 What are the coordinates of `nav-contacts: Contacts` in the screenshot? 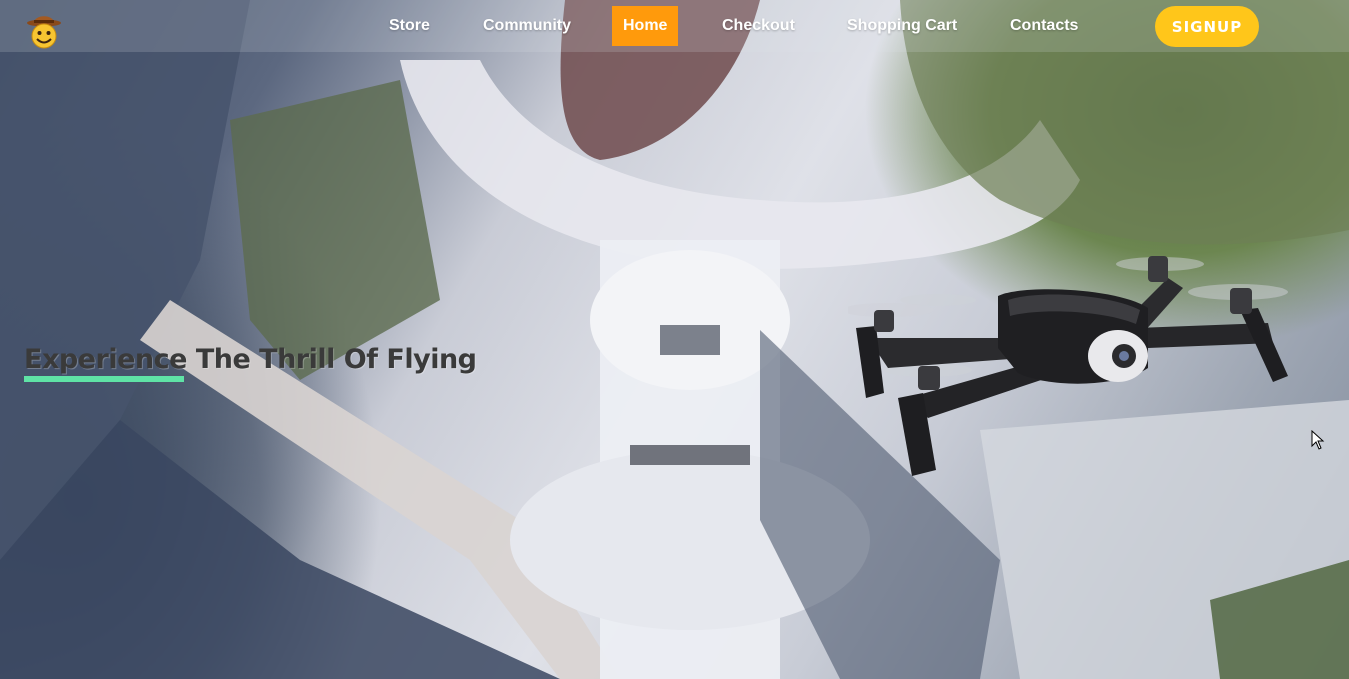 It's located at (1044, 26).